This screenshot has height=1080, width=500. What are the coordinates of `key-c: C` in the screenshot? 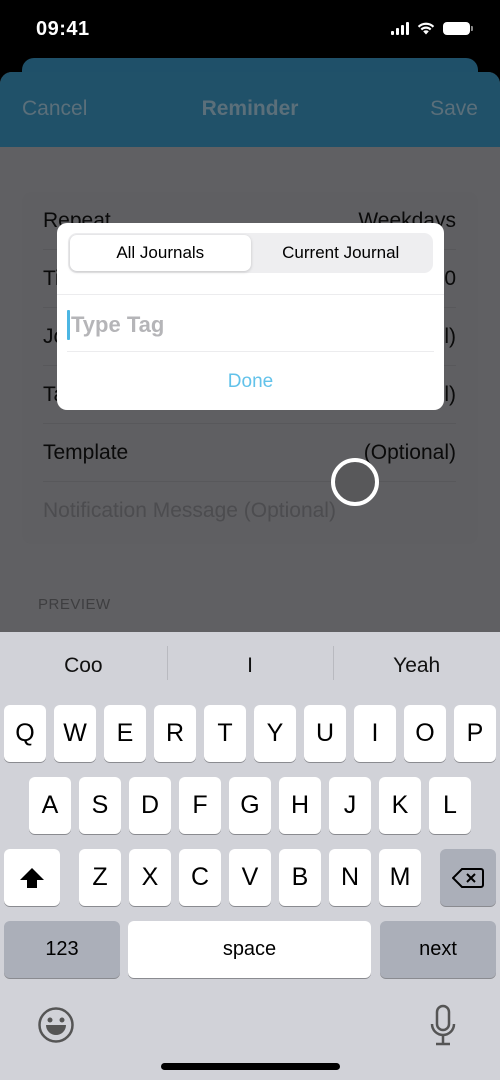 It's located at (200, 877).